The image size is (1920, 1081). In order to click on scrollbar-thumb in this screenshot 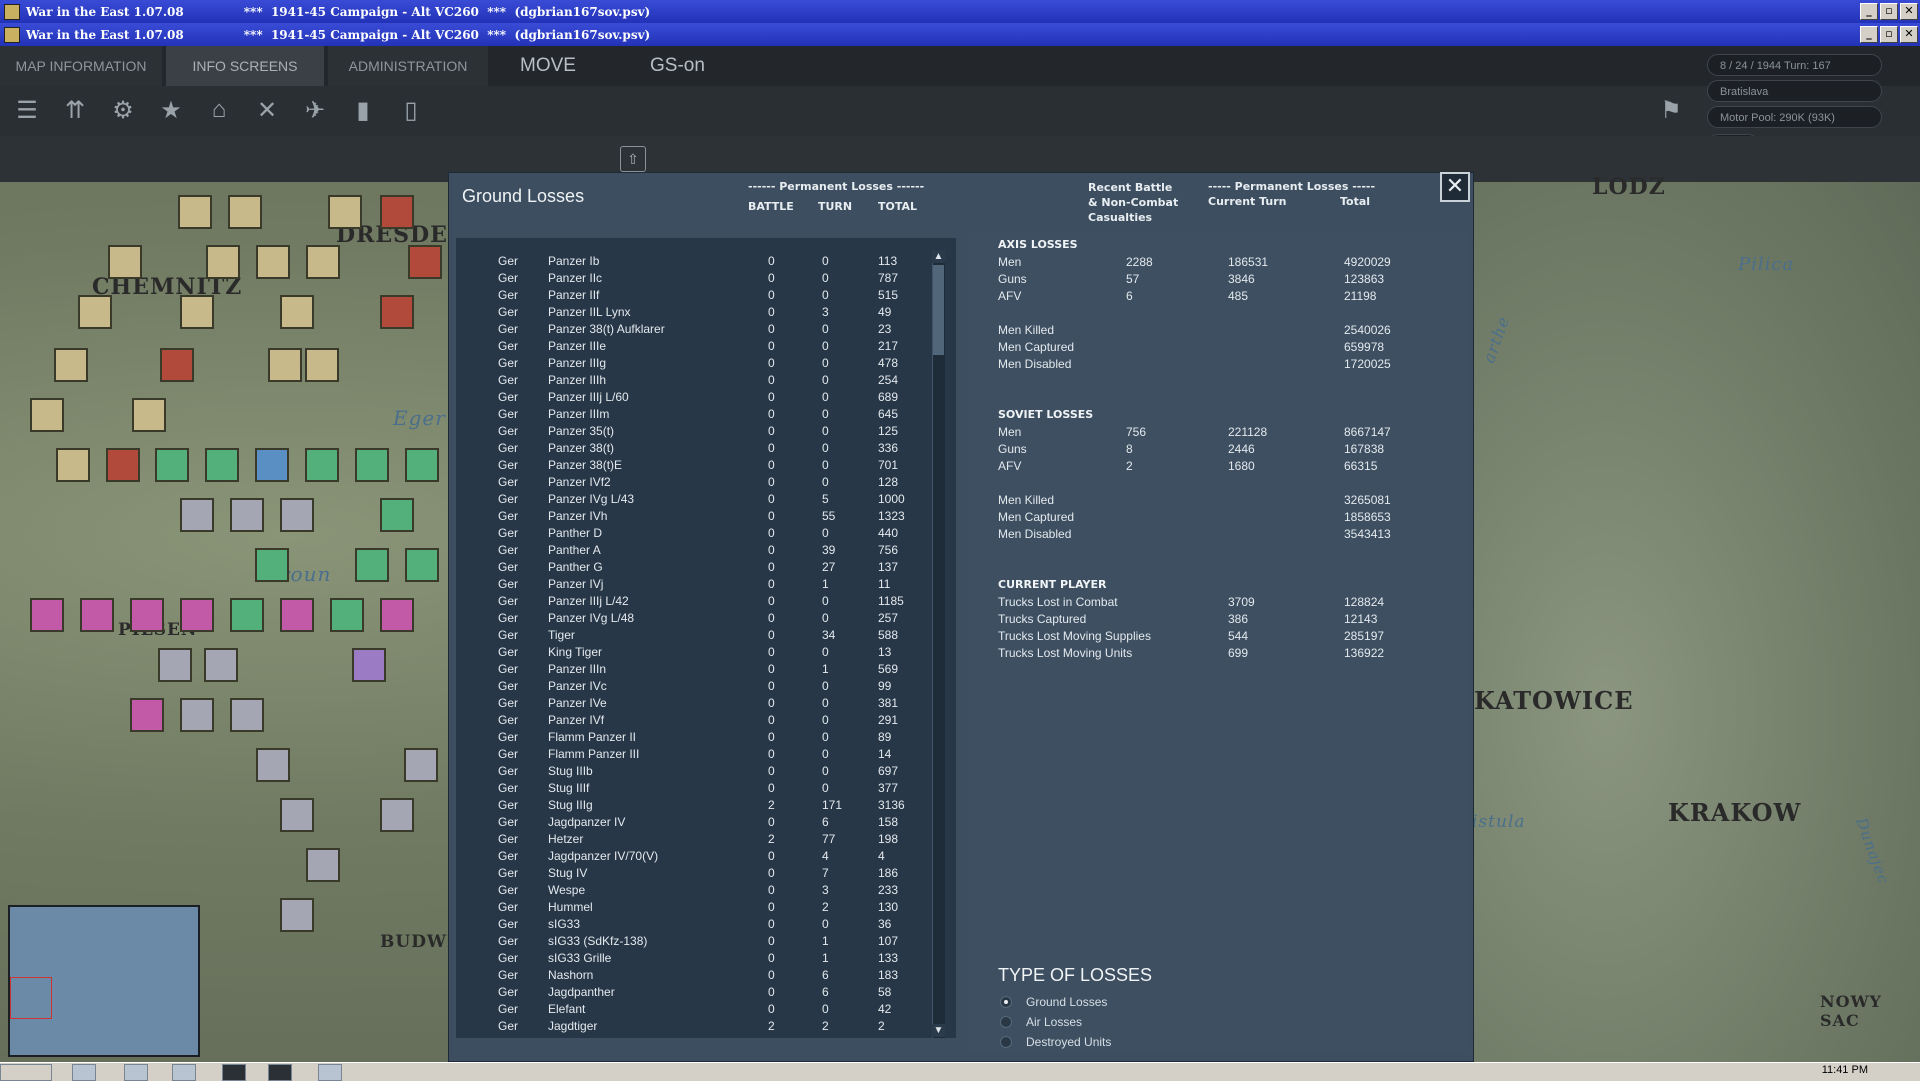, I will do `click(938, 310)`.